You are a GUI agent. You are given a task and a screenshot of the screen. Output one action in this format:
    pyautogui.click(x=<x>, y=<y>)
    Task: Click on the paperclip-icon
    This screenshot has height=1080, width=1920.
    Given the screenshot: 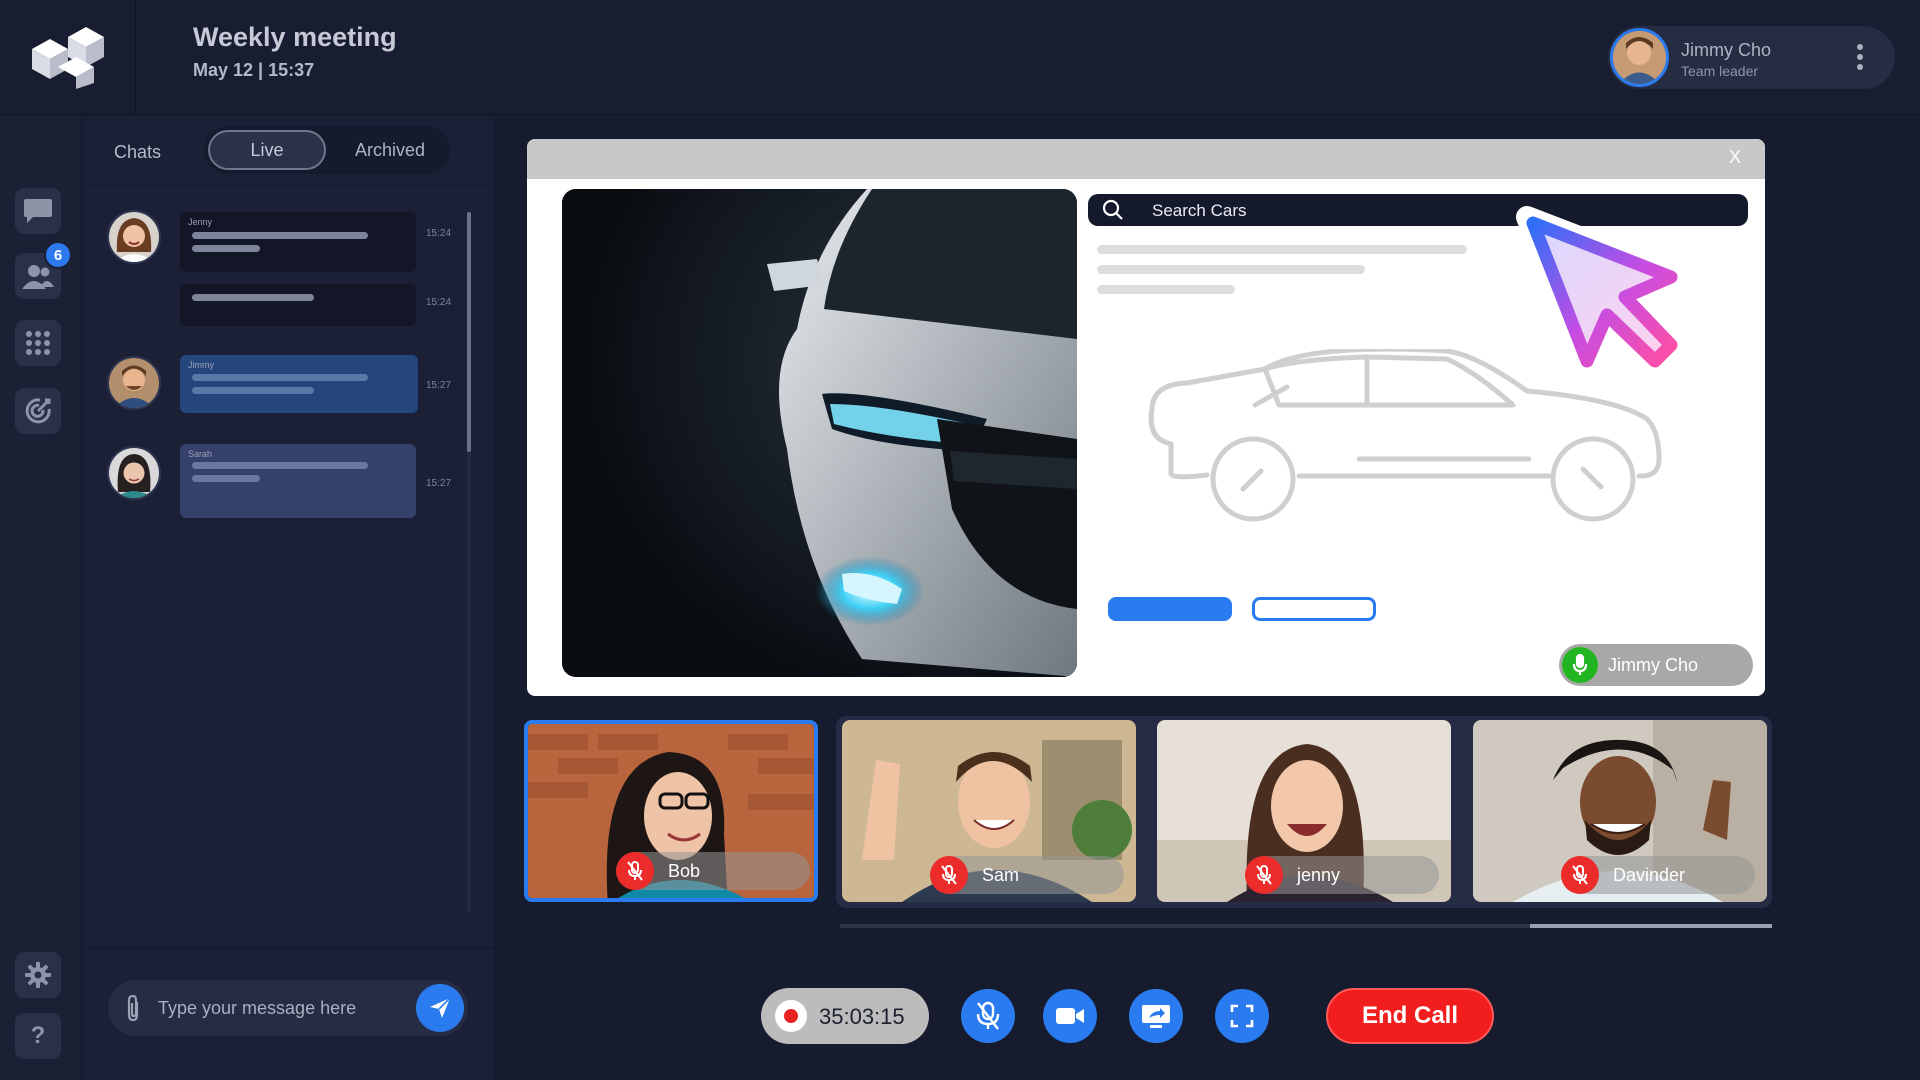 What is the action you would take?
    pyautogui.click(x=133, y=1008)
    